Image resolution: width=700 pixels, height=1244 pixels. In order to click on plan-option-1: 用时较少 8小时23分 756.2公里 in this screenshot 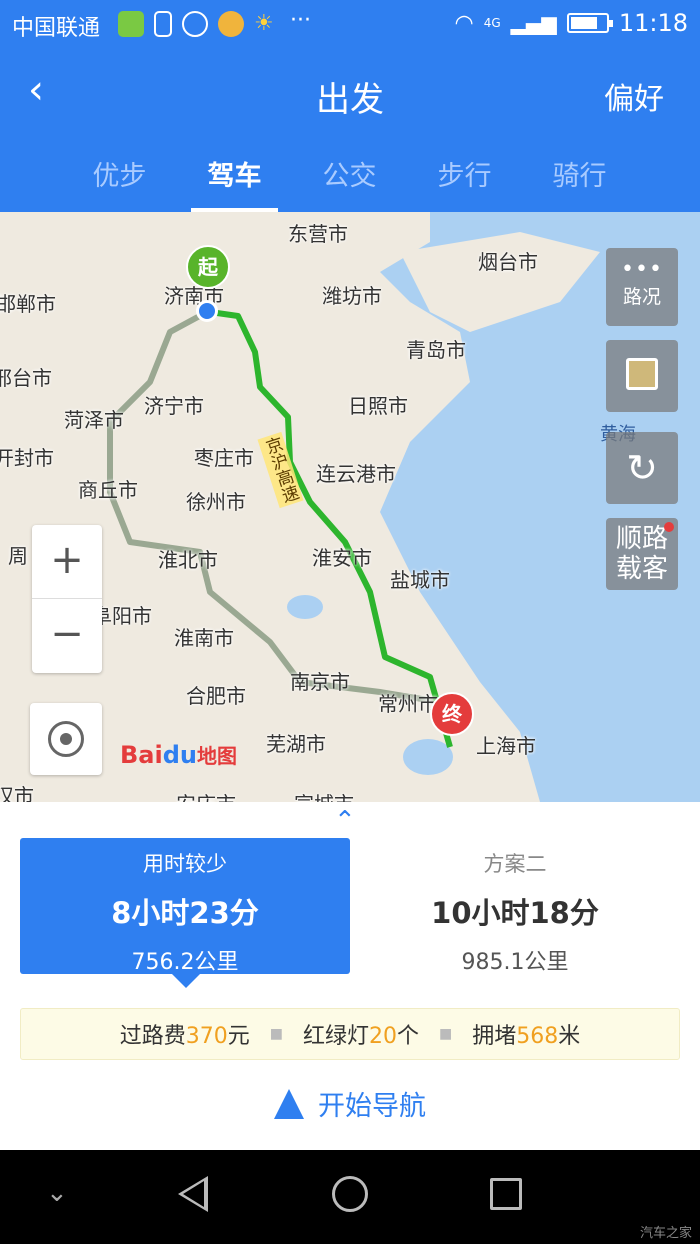, I will do `click(185, 913)`.